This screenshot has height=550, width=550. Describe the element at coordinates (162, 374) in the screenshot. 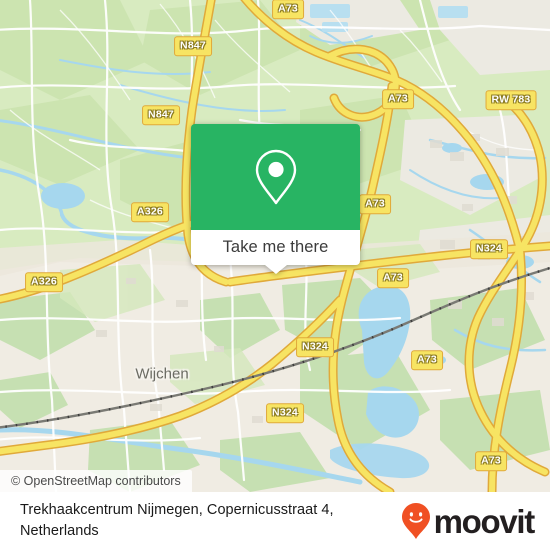

I see `place-label: Wijchen` at that location.